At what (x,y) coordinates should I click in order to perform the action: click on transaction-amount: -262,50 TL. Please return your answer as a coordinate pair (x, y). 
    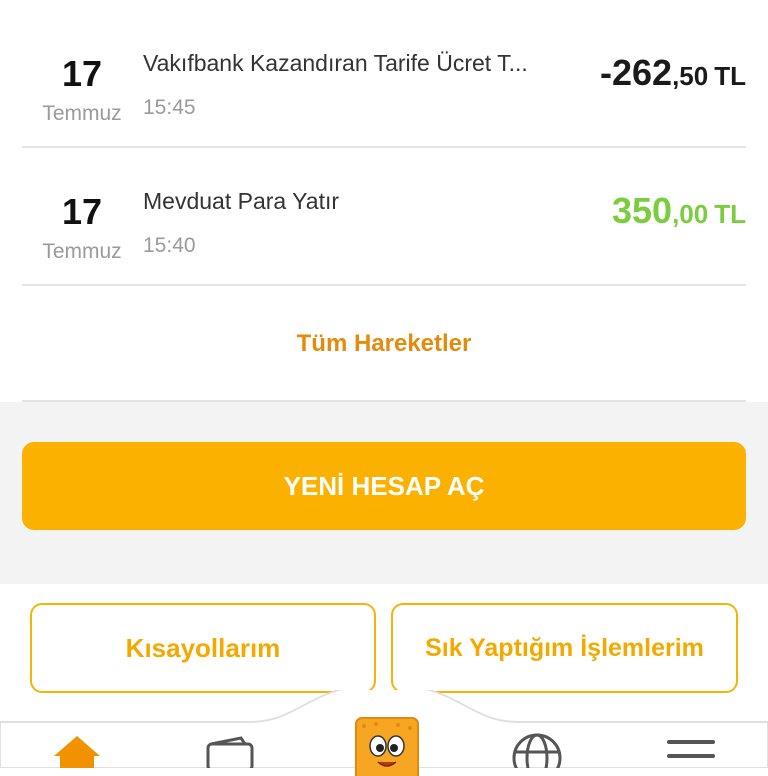
    Looking at the image, I should click on (673, 73).